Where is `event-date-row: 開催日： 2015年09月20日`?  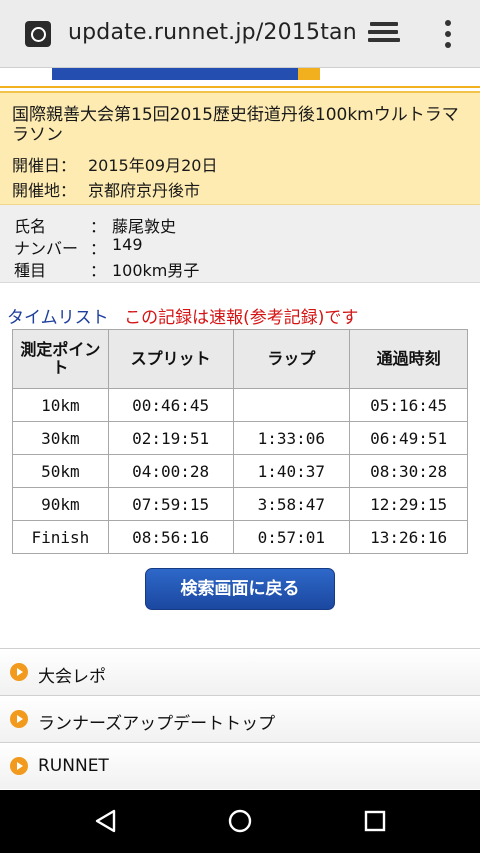
event-date-row: 開催日： 2015年09月20日 is located at coordinates (114, 164).